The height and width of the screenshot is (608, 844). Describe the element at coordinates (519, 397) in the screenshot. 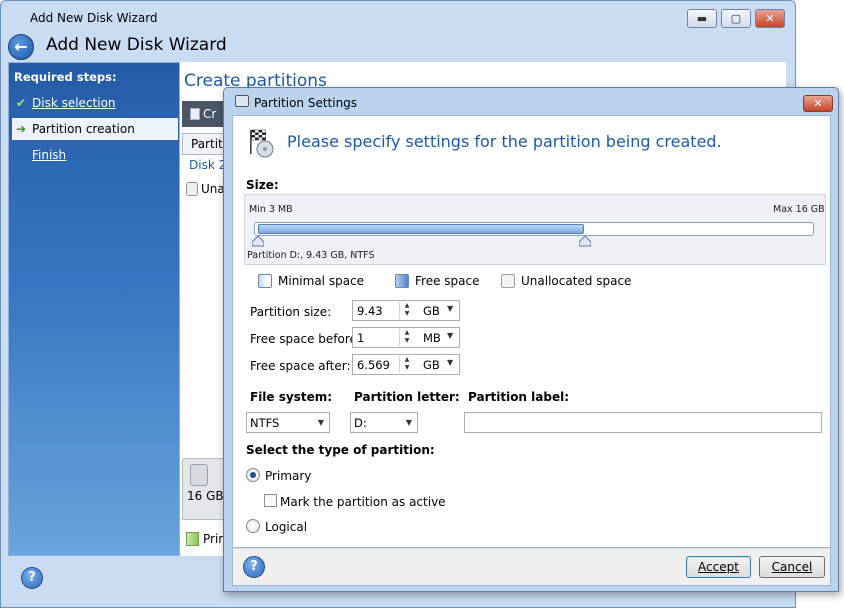

I see `partition-label-label: Partition label:` at that location.